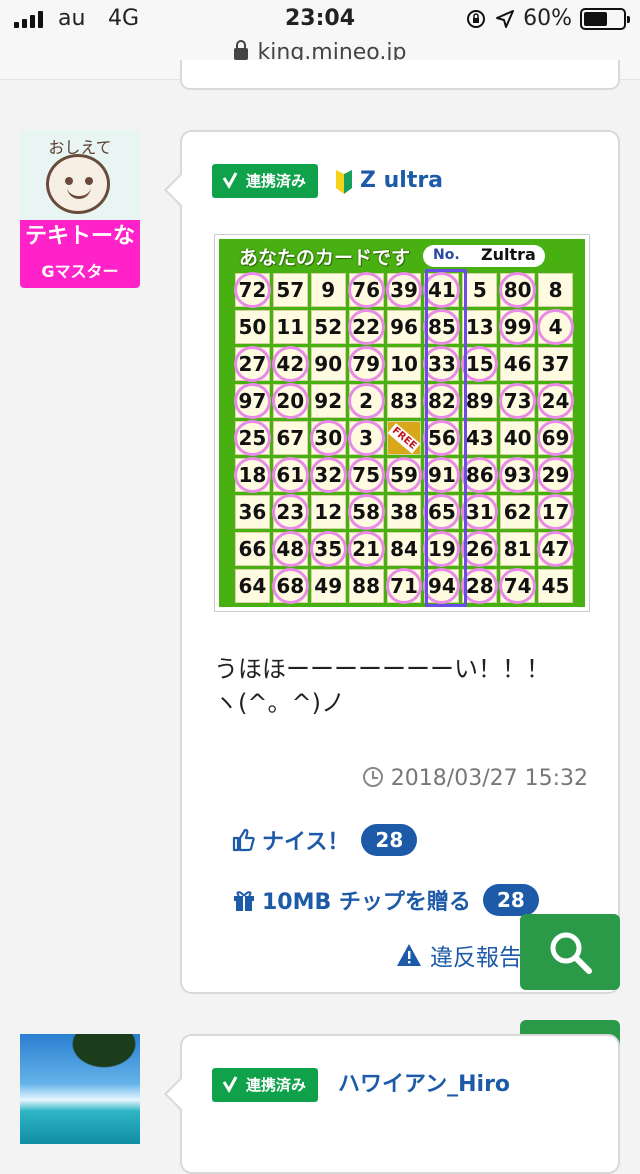  I want to click on bingo-cell: 92, so click(328, 401).